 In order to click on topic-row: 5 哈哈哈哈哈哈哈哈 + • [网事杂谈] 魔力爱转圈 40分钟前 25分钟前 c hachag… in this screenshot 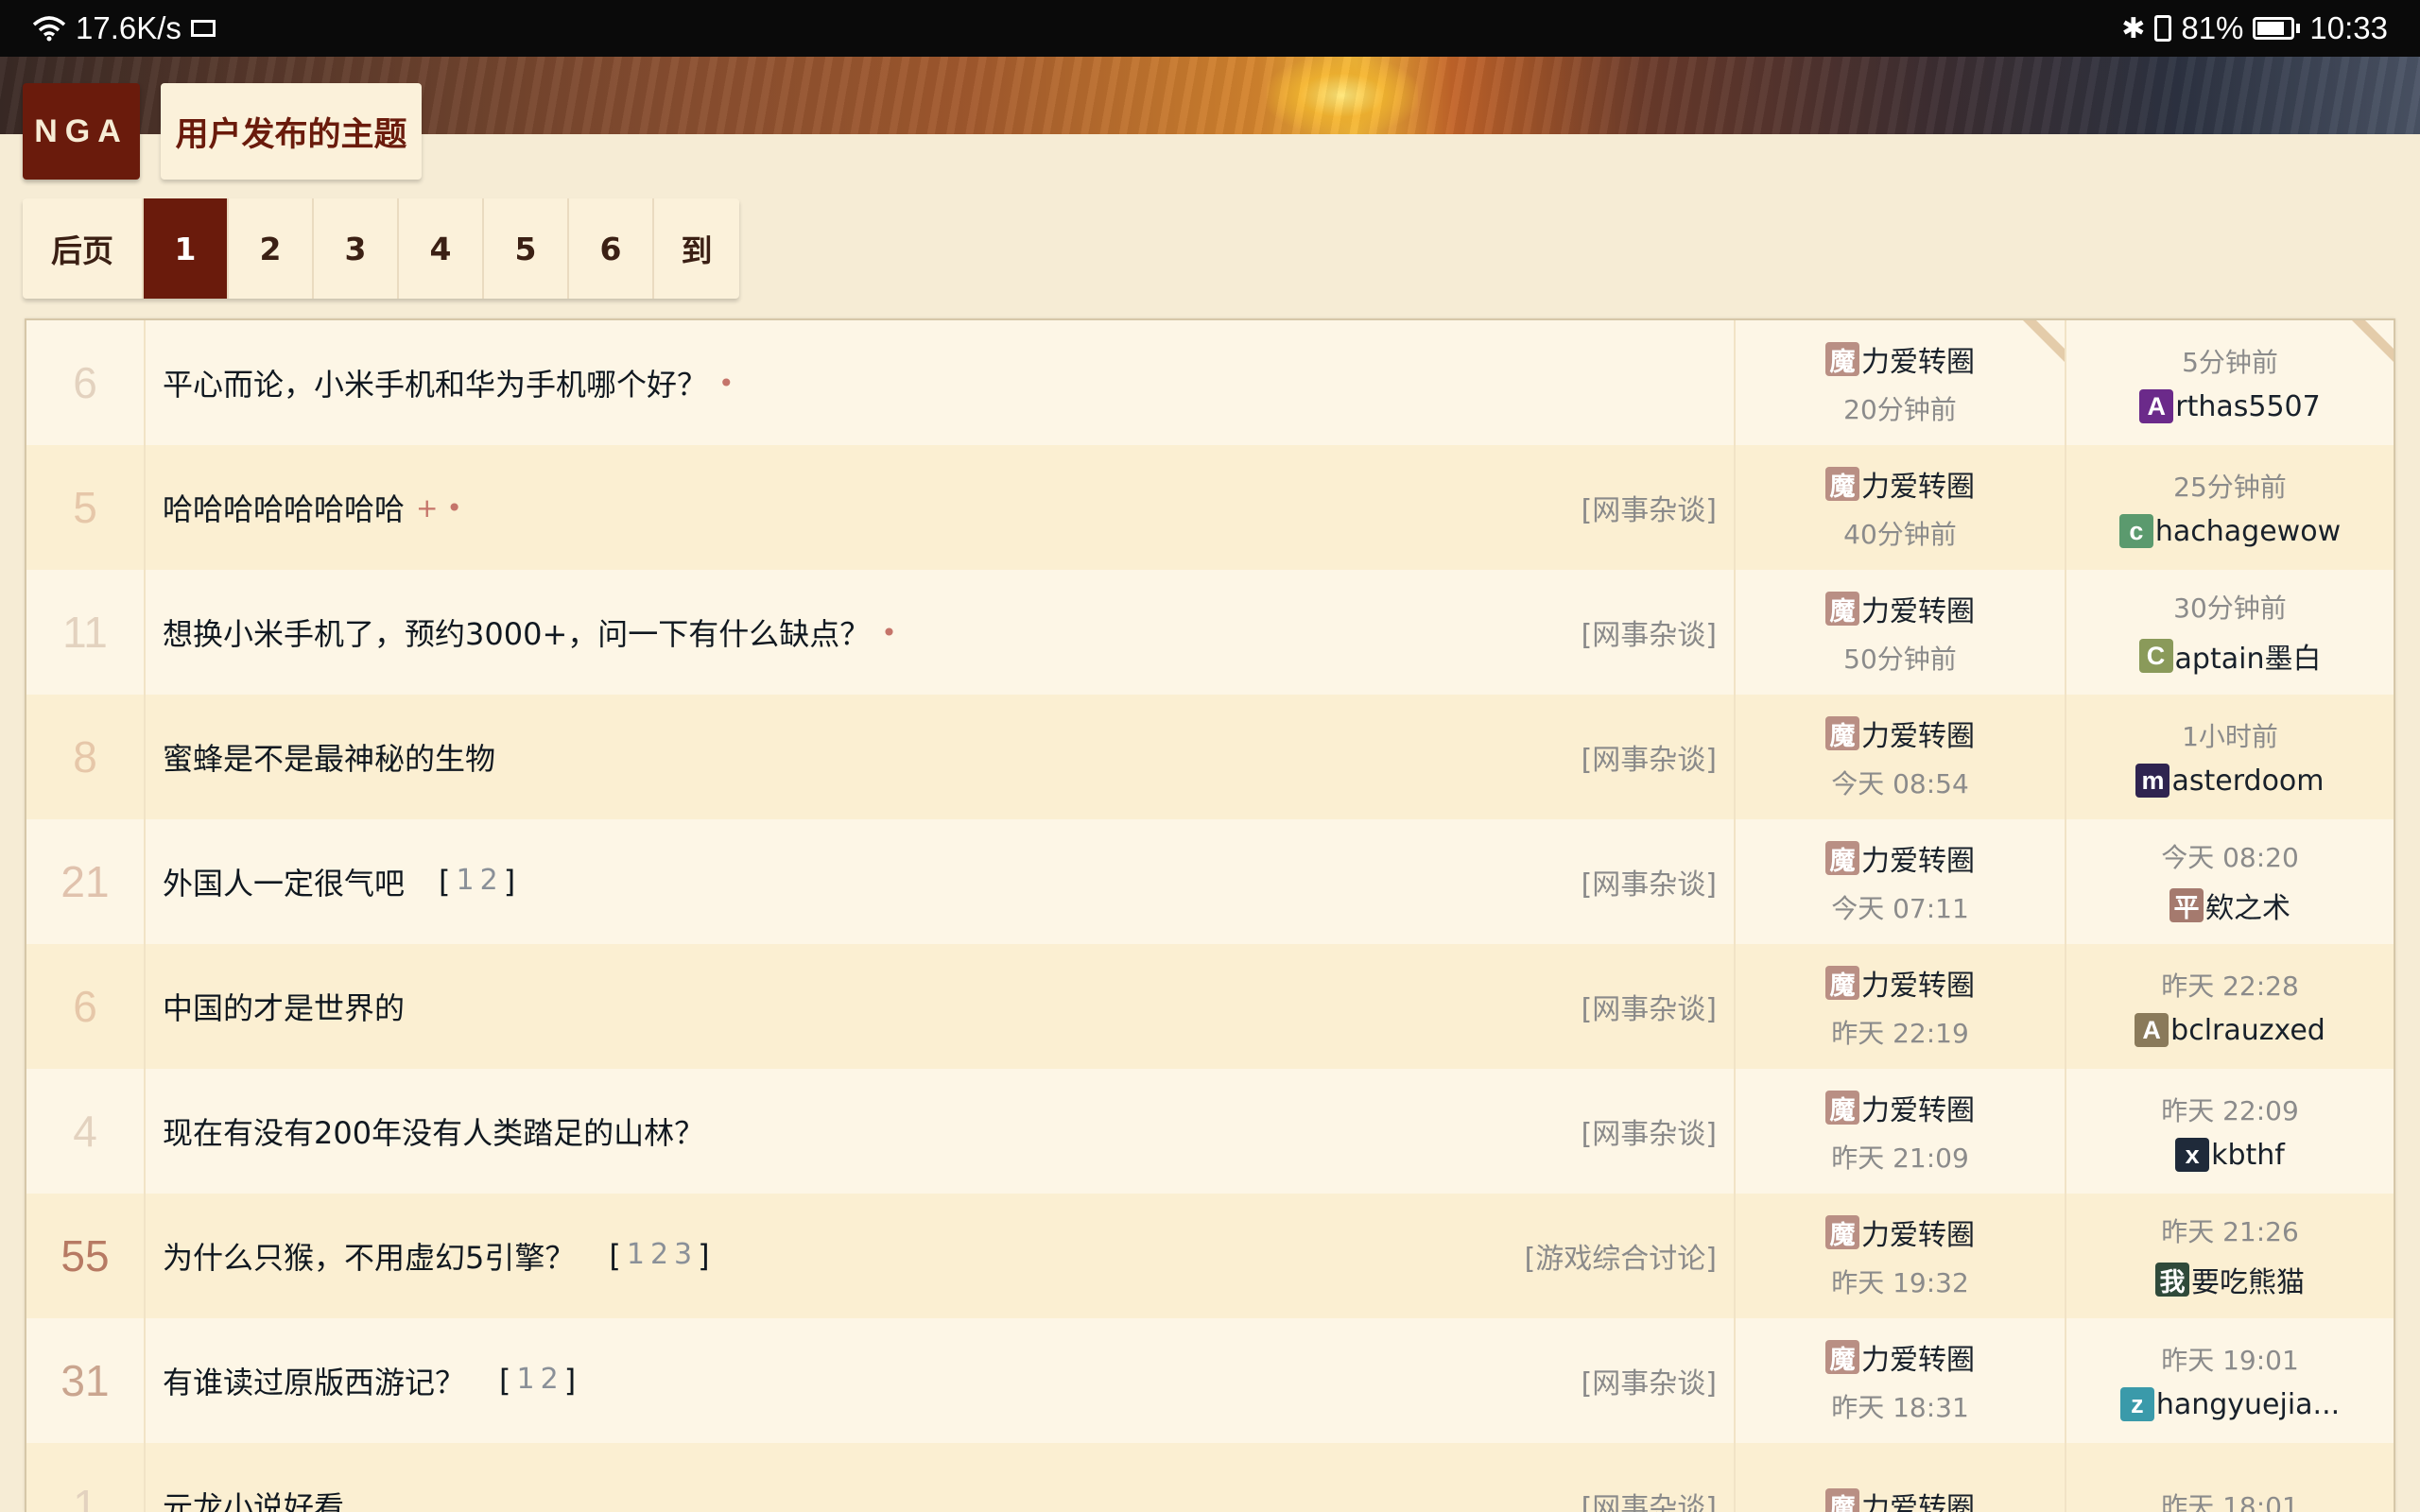, I will do `click(1210, 507)`.